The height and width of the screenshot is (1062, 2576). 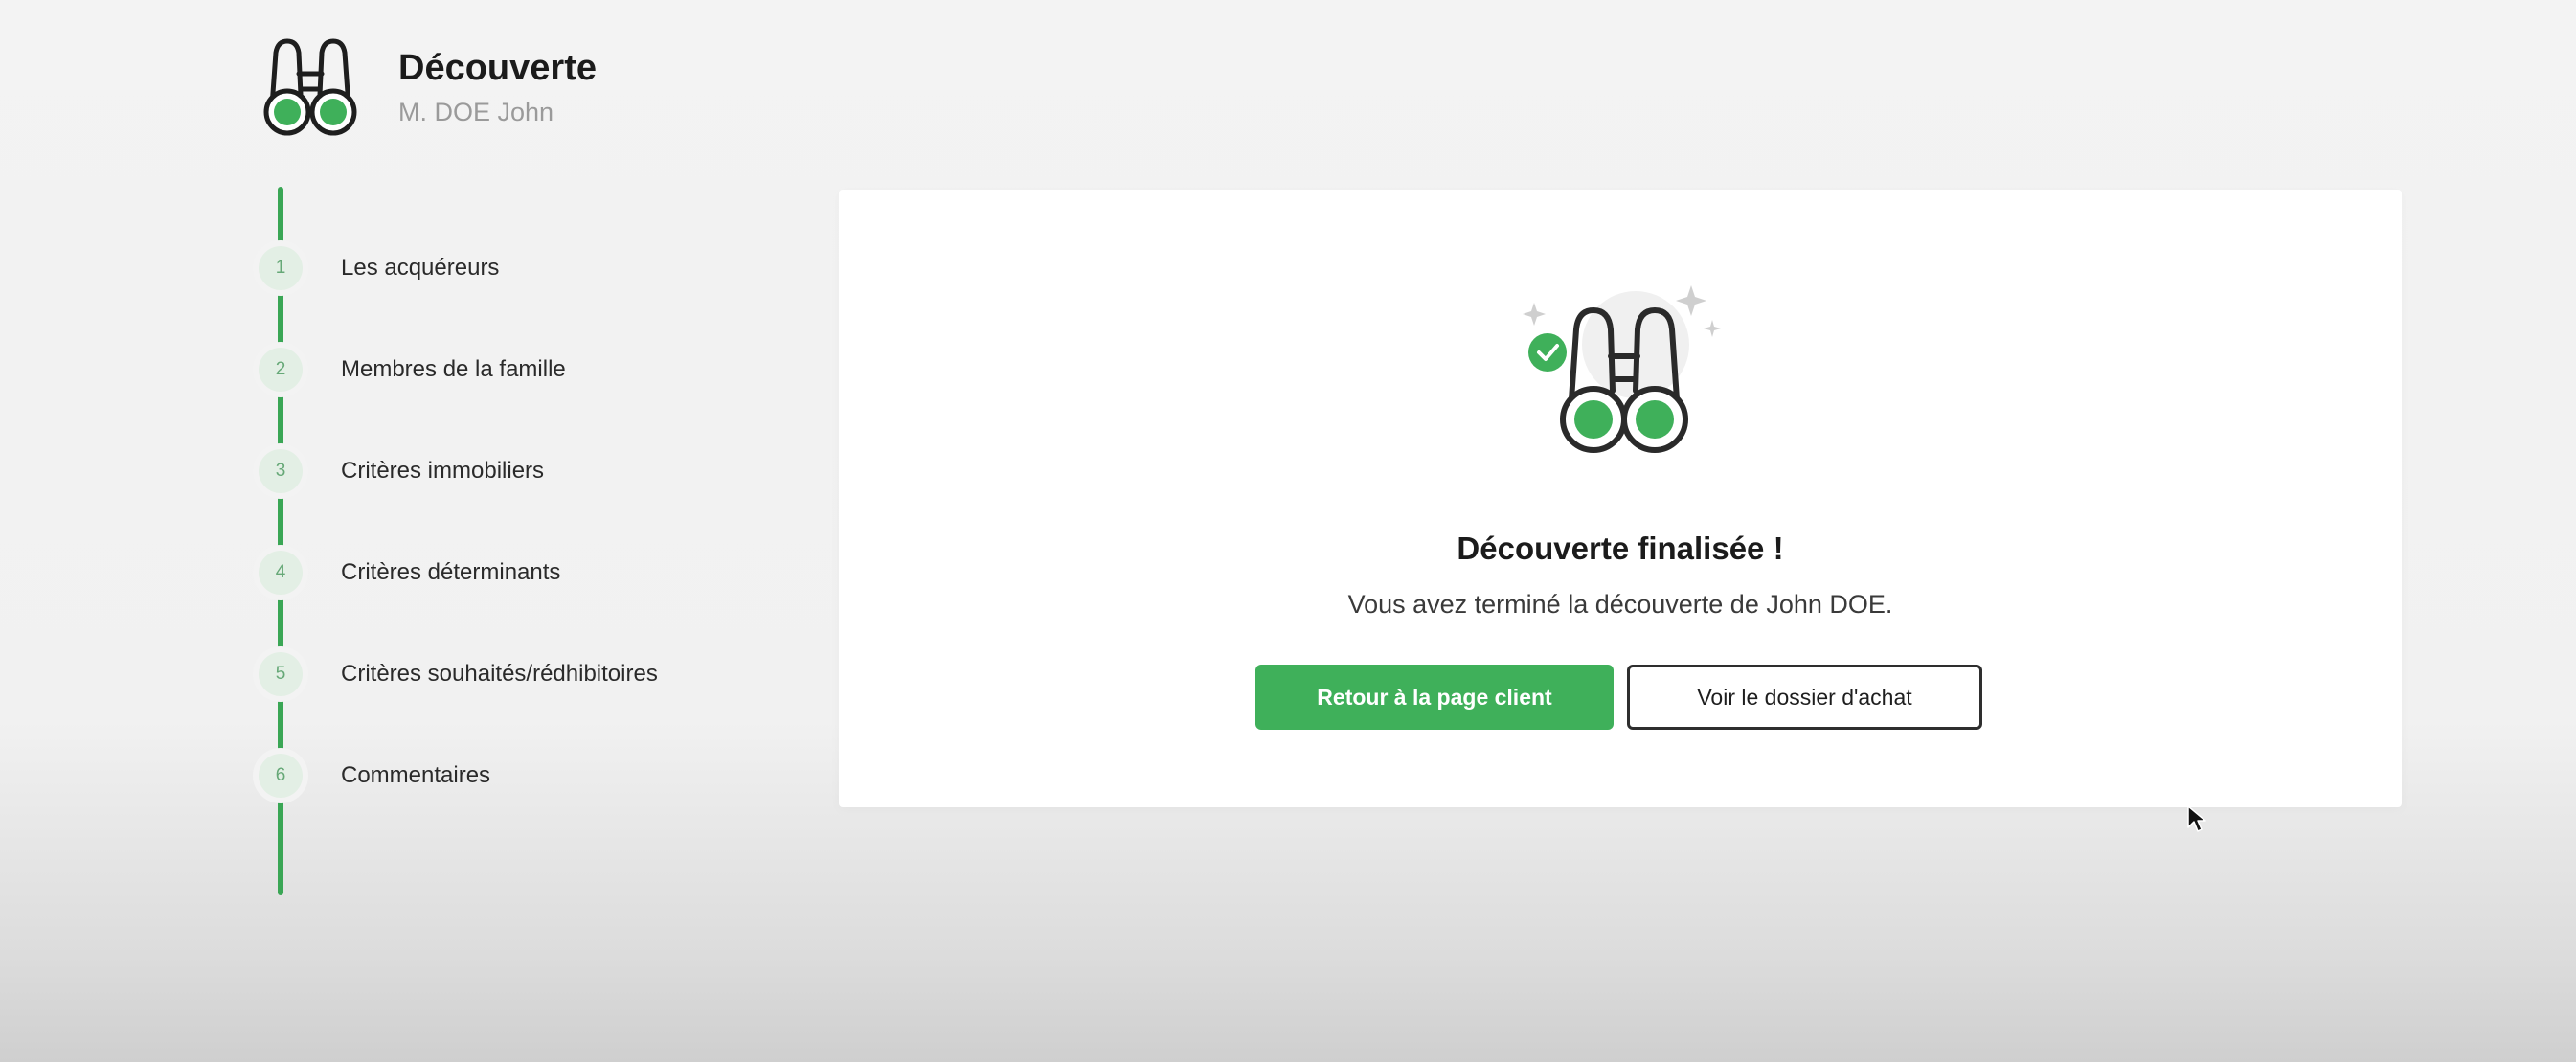 I want to click on step-label: Critères déterminants, so click(x=451, y=572).